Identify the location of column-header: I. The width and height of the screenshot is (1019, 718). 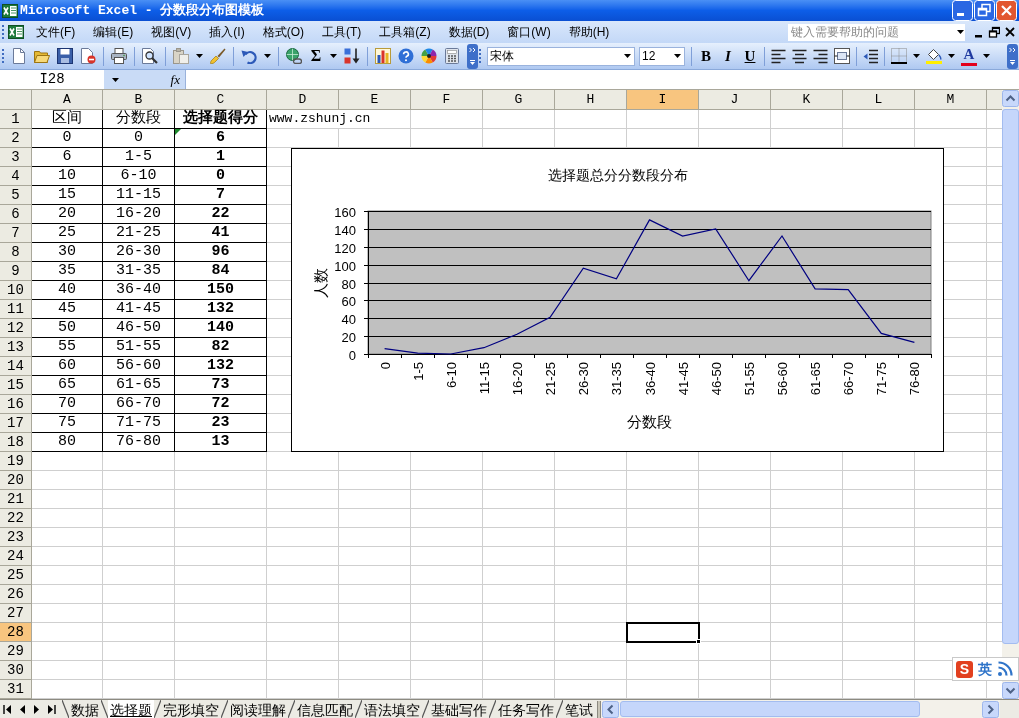
(663, 100).